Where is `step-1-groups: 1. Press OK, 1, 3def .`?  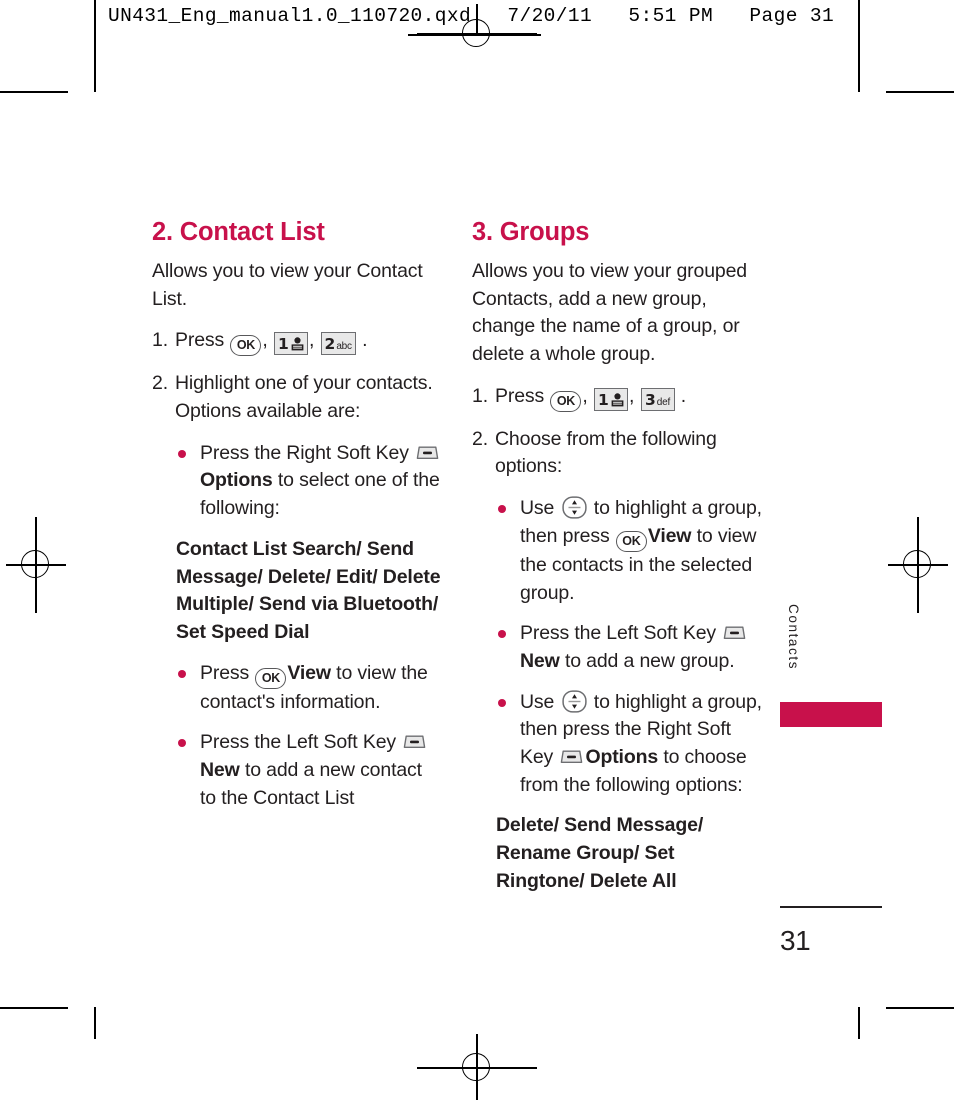 step-1-groups: 1. Press OK, 1, 3def . is located at coordinates (617, 397).